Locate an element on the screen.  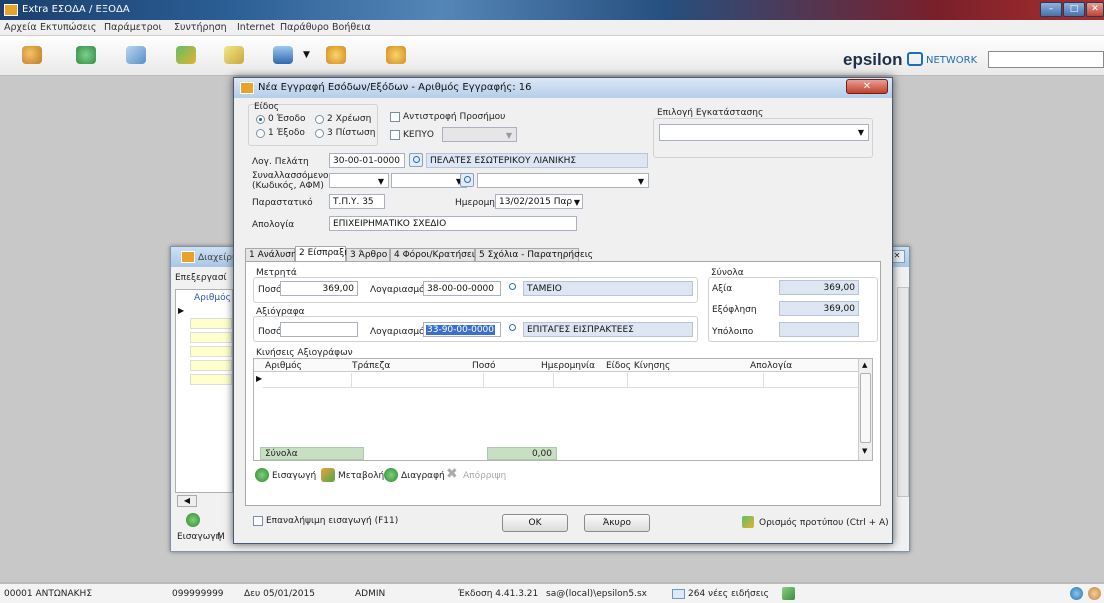
delete-icon is located at coordinates (391, 475).